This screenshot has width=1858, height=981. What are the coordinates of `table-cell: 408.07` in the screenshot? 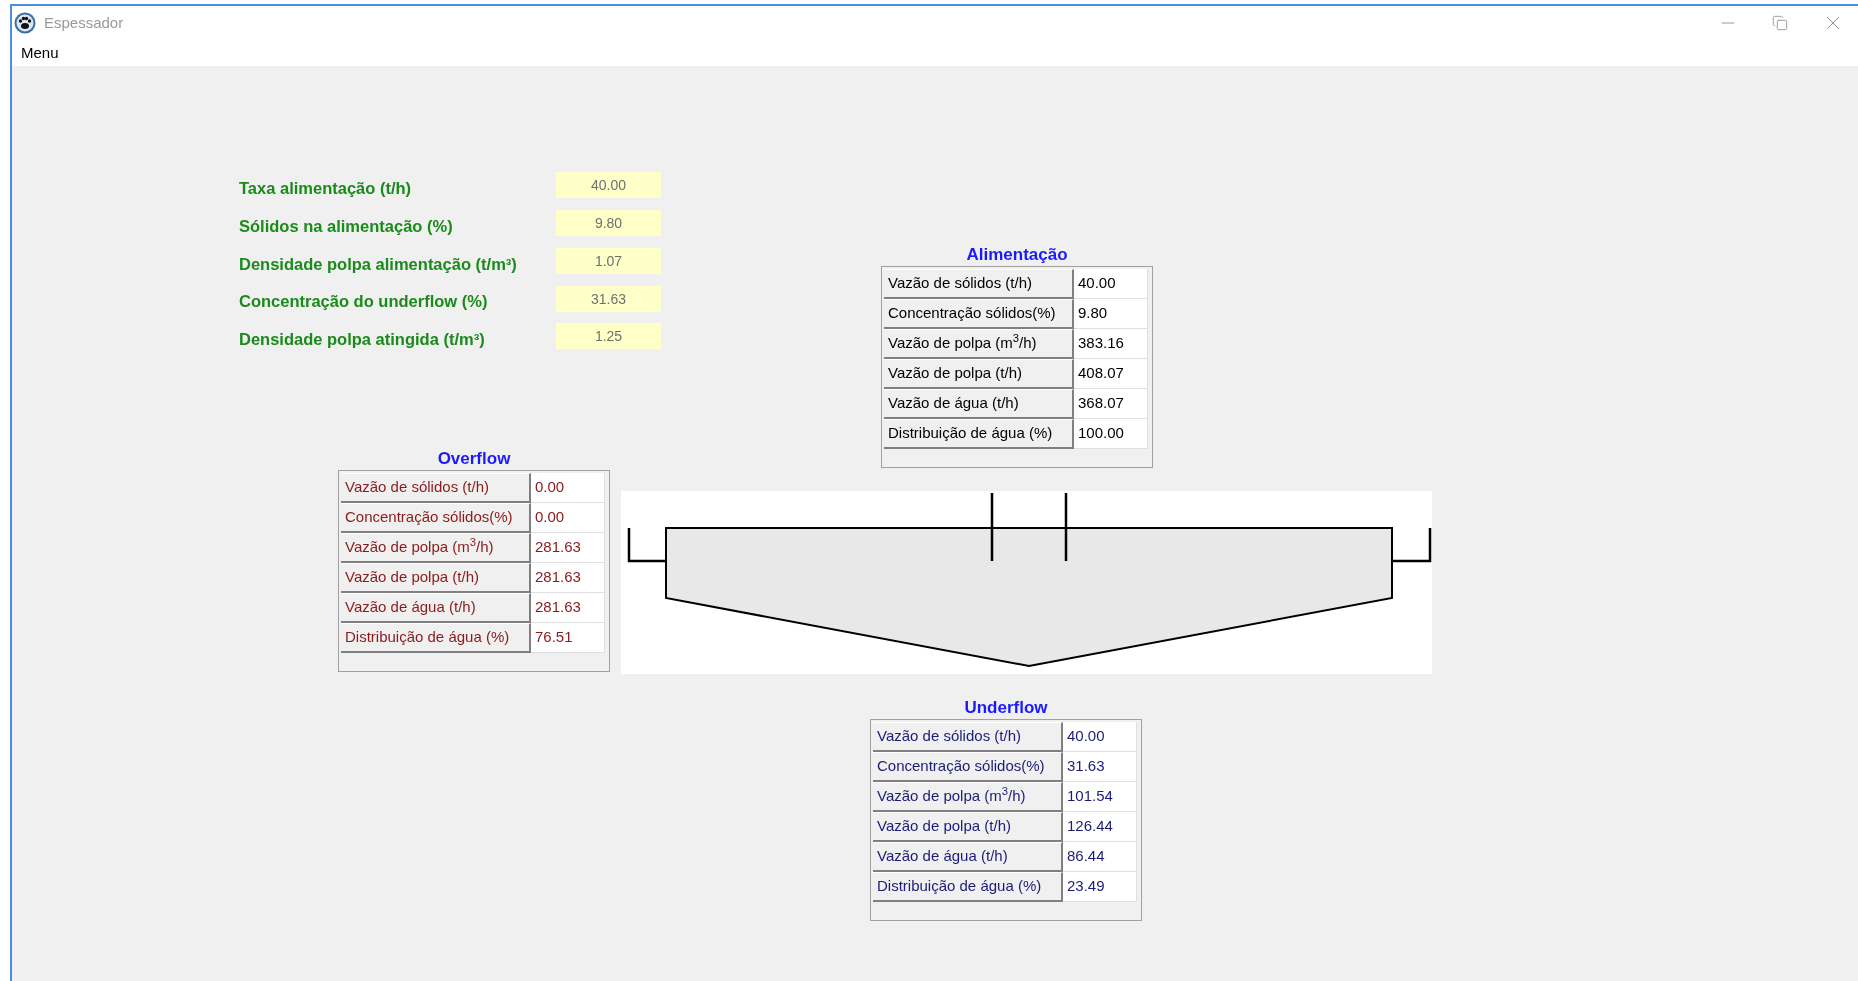 It's located at (1111, 374).